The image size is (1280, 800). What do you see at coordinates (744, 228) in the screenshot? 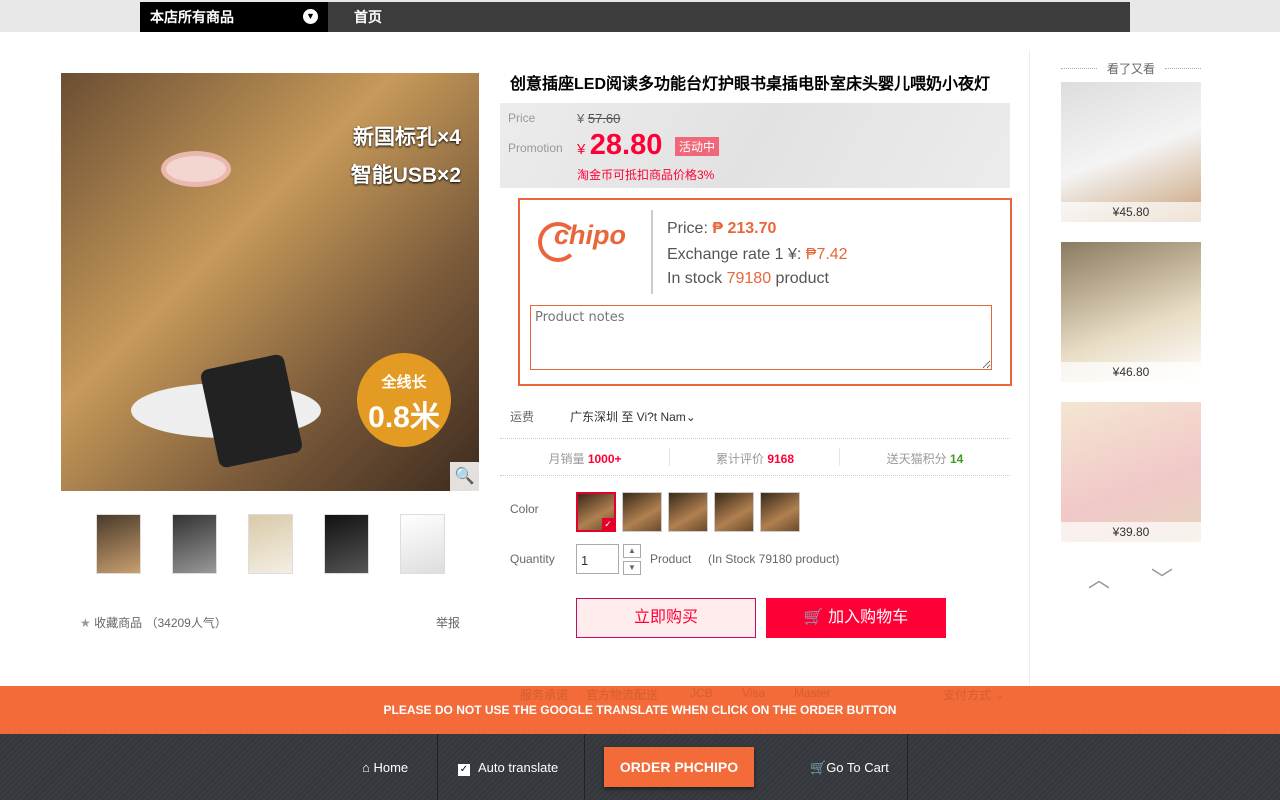
I see `chipo-price-value: ₱ 213.70` at bounding box center [744, 228].